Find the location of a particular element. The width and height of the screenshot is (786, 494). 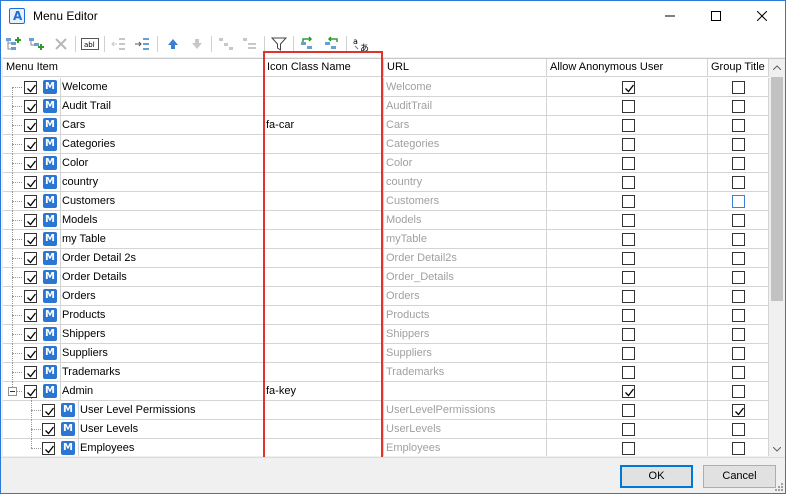

url-cell: Employees is located at coordinates (465, 447).